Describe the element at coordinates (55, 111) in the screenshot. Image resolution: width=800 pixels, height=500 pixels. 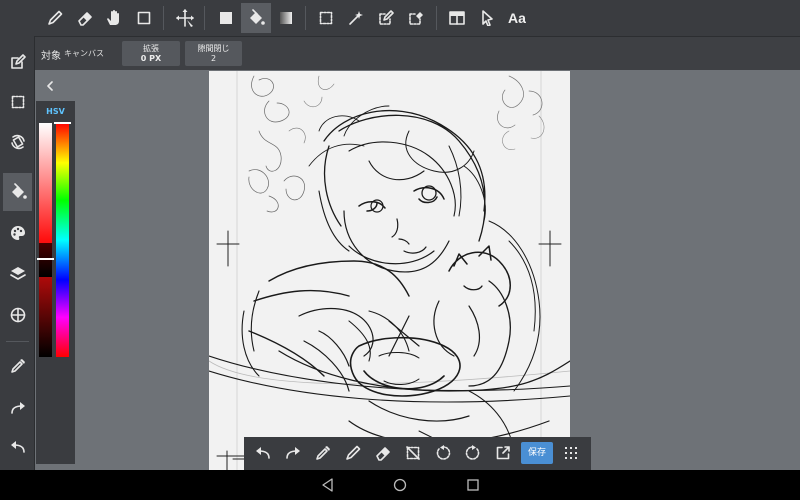
I see `hsv-mode-label: HSV` at that location.